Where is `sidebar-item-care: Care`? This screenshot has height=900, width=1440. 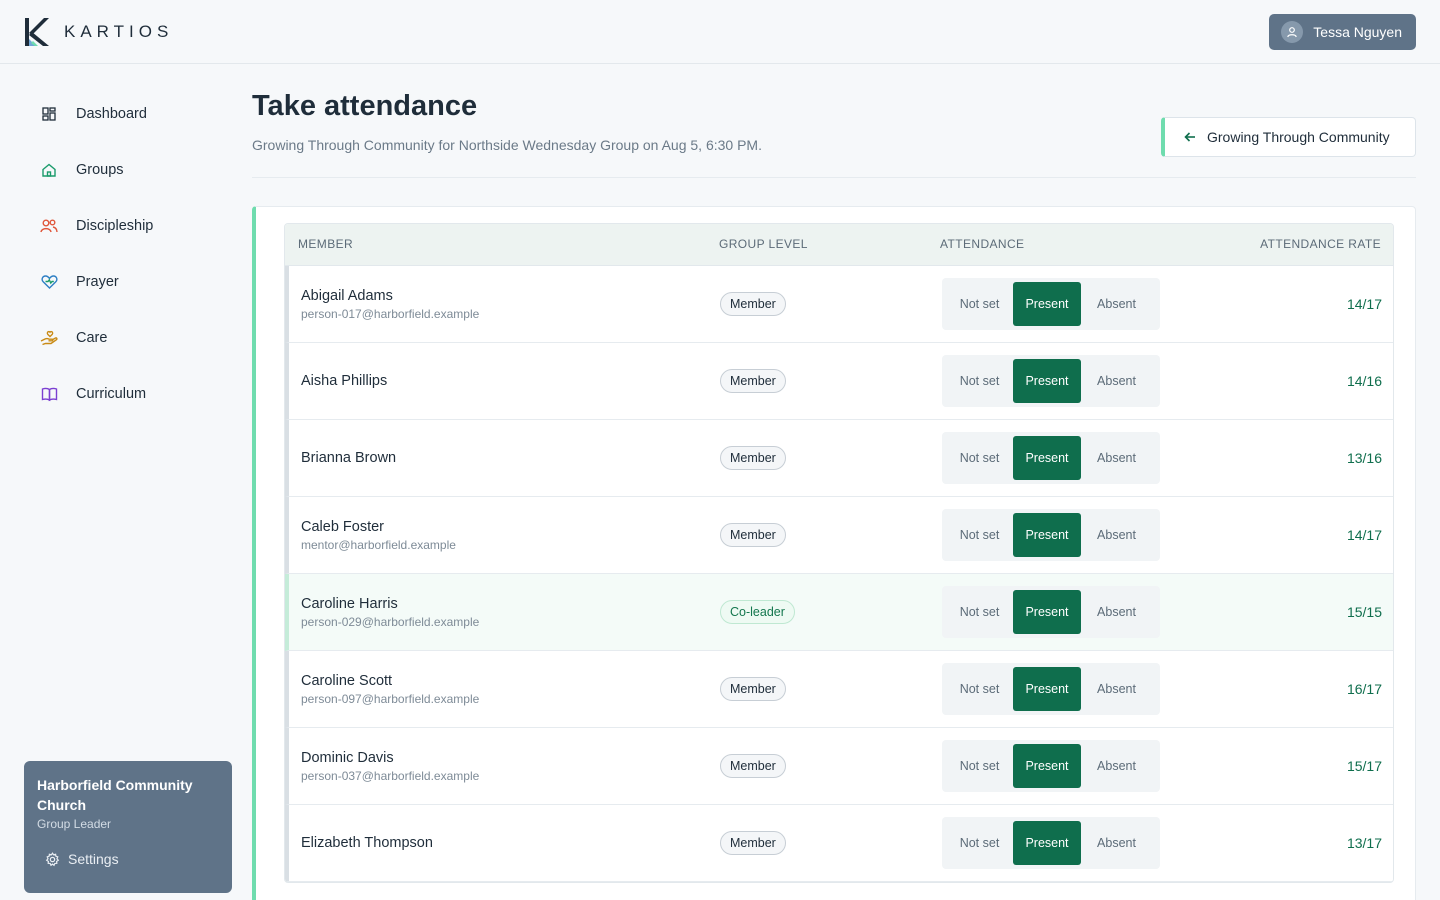
sidebar-item-care: Care is located at coordinates (124, 338).